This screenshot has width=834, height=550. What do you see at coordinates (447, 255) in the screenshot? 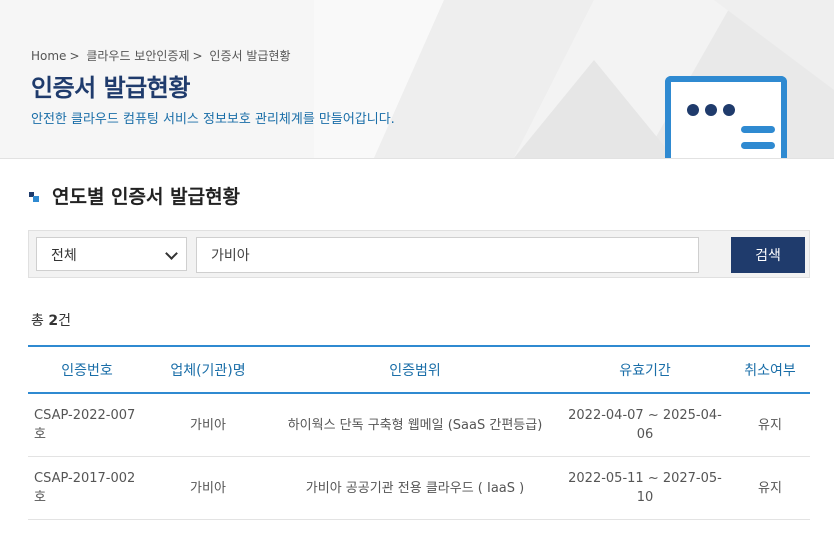
I see `search-input` at bounding box center [447, 255].